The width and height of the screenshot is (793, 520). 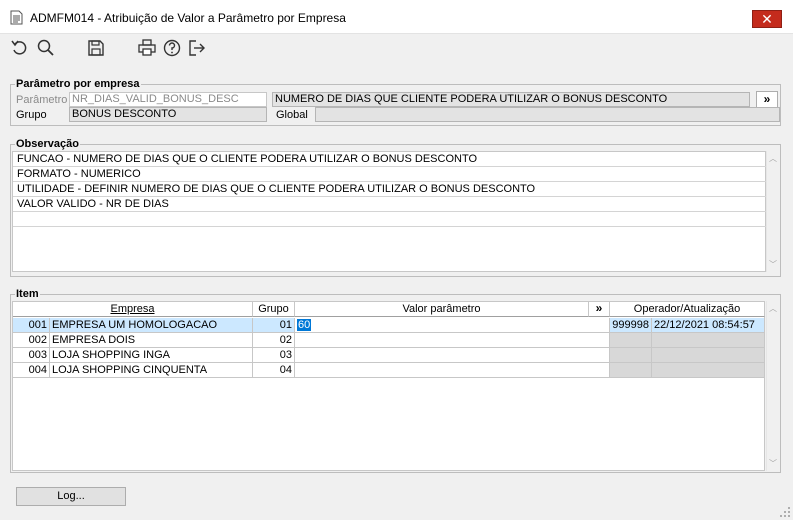 I want to click on cell-grupo: 01, so click(x=274, y=325).